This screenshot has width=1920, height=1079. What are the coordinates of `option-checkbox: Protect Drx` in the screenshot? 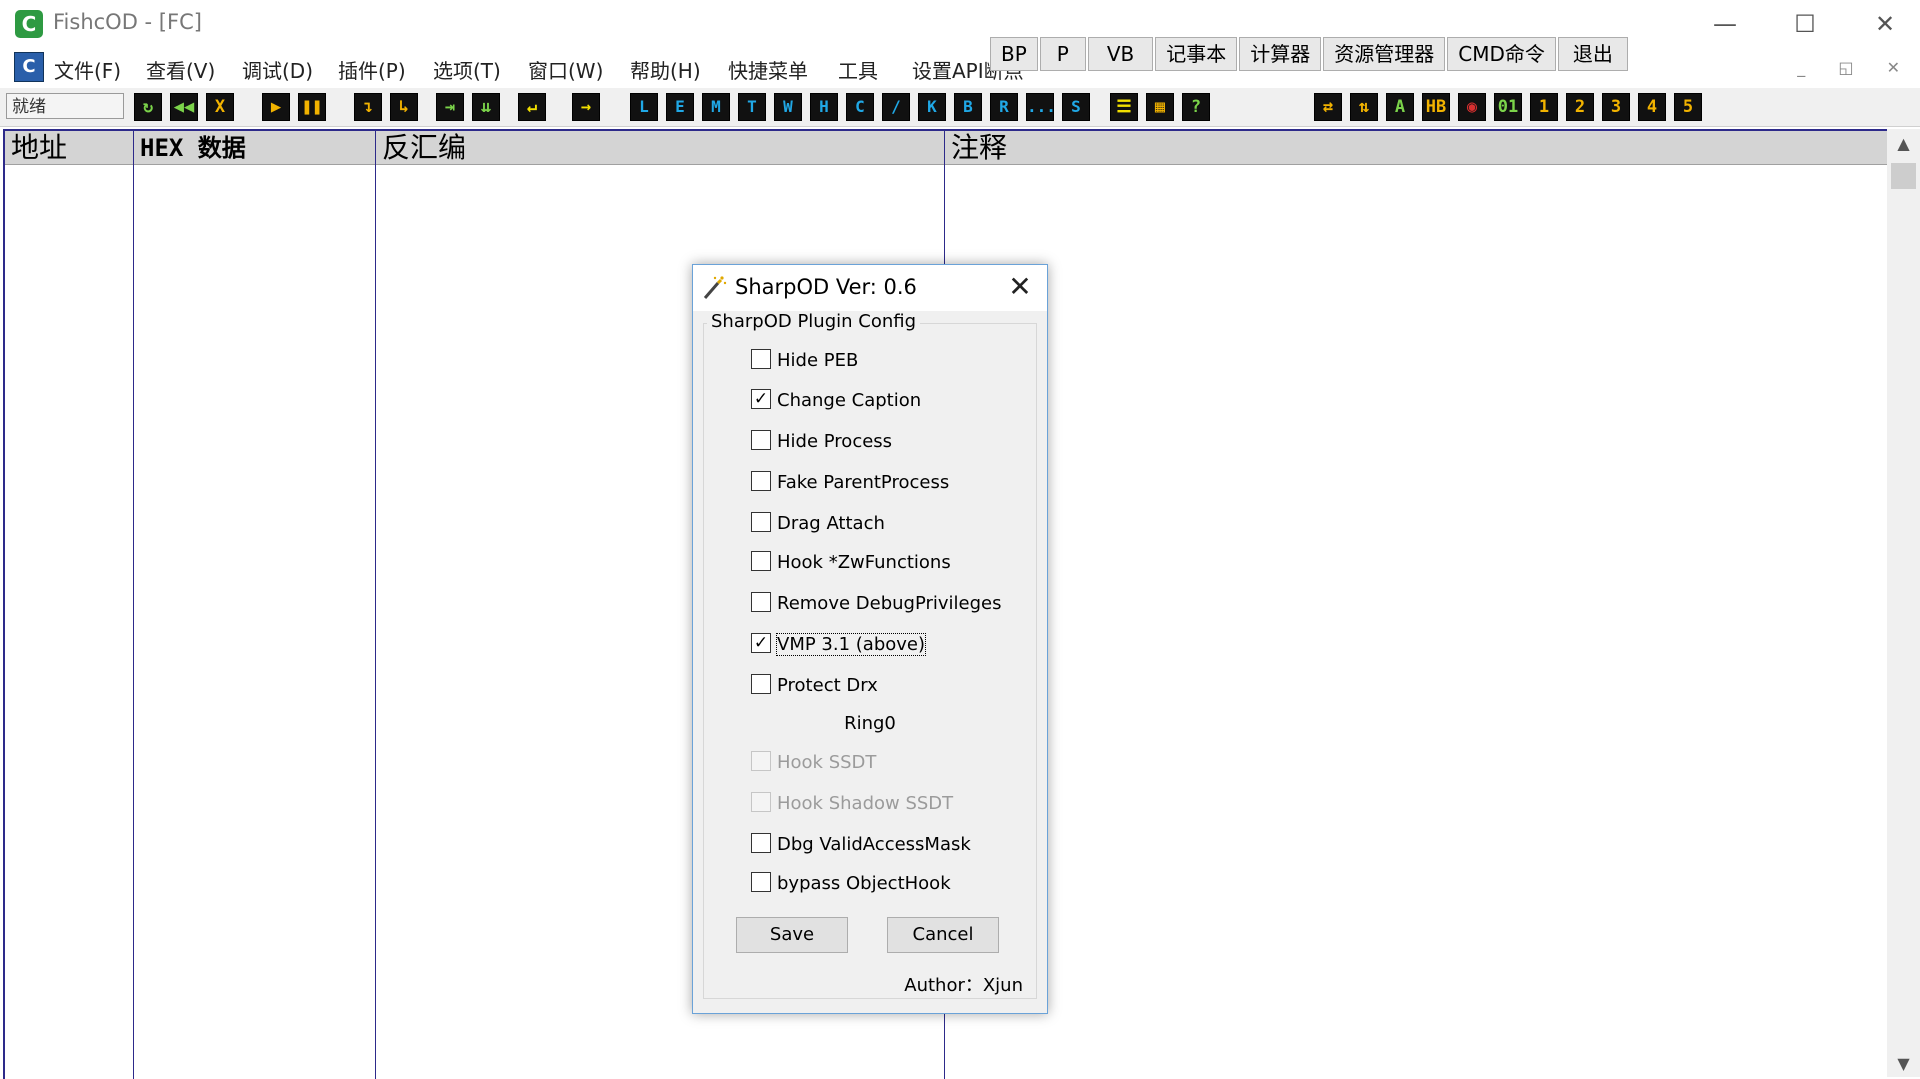 It's located at (814, 687).